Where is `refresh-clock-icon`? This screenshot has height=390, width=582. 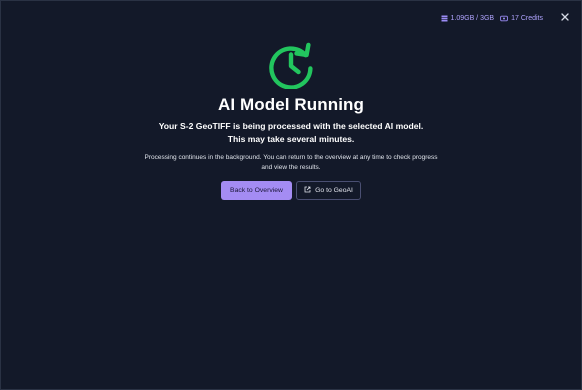
refresh-clock-icon is located at coordinates (291, 65).